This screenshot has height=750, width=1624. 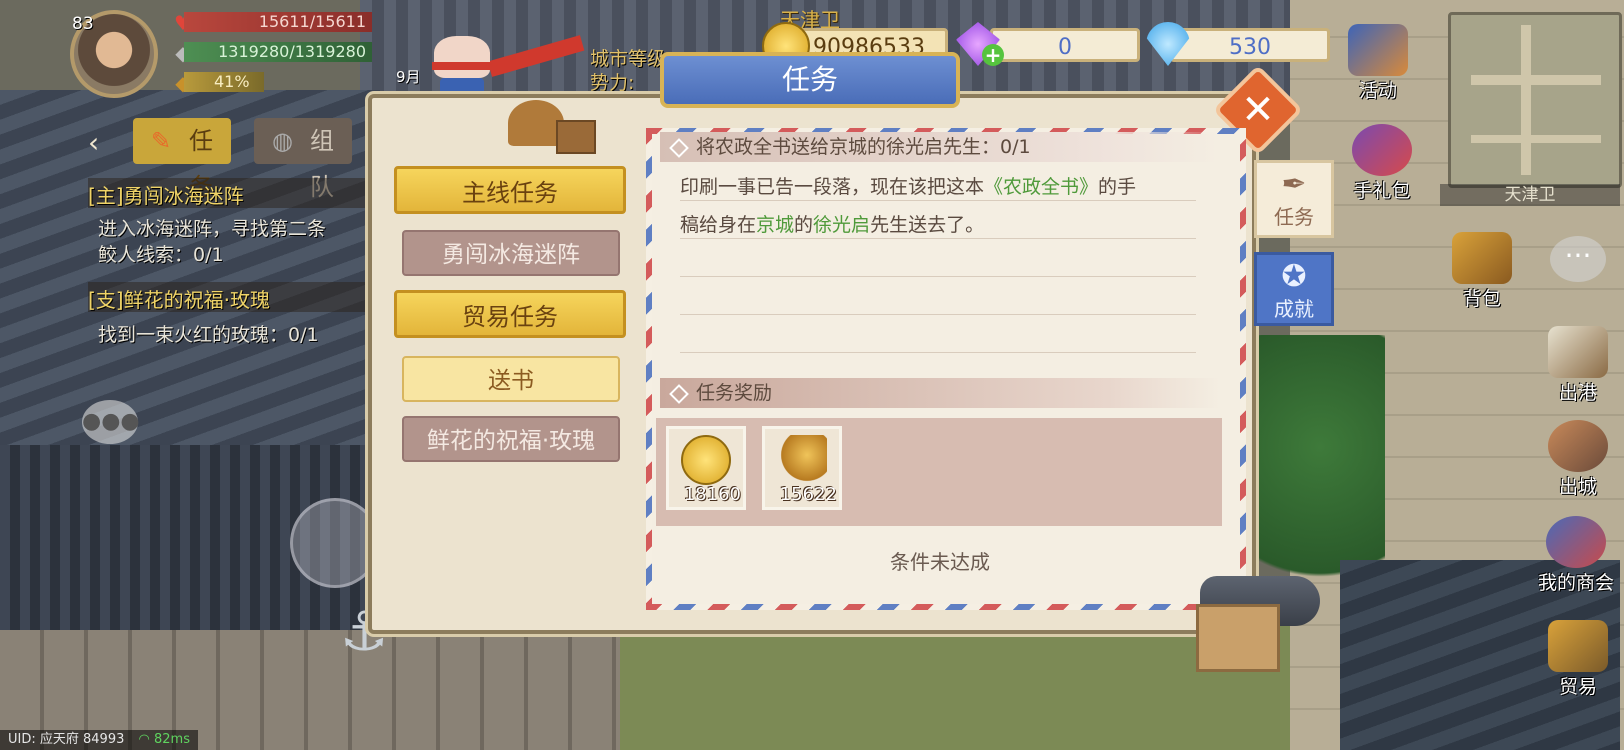 I want to click on category-header-main: 主线任务, so click(x=510, y=190).